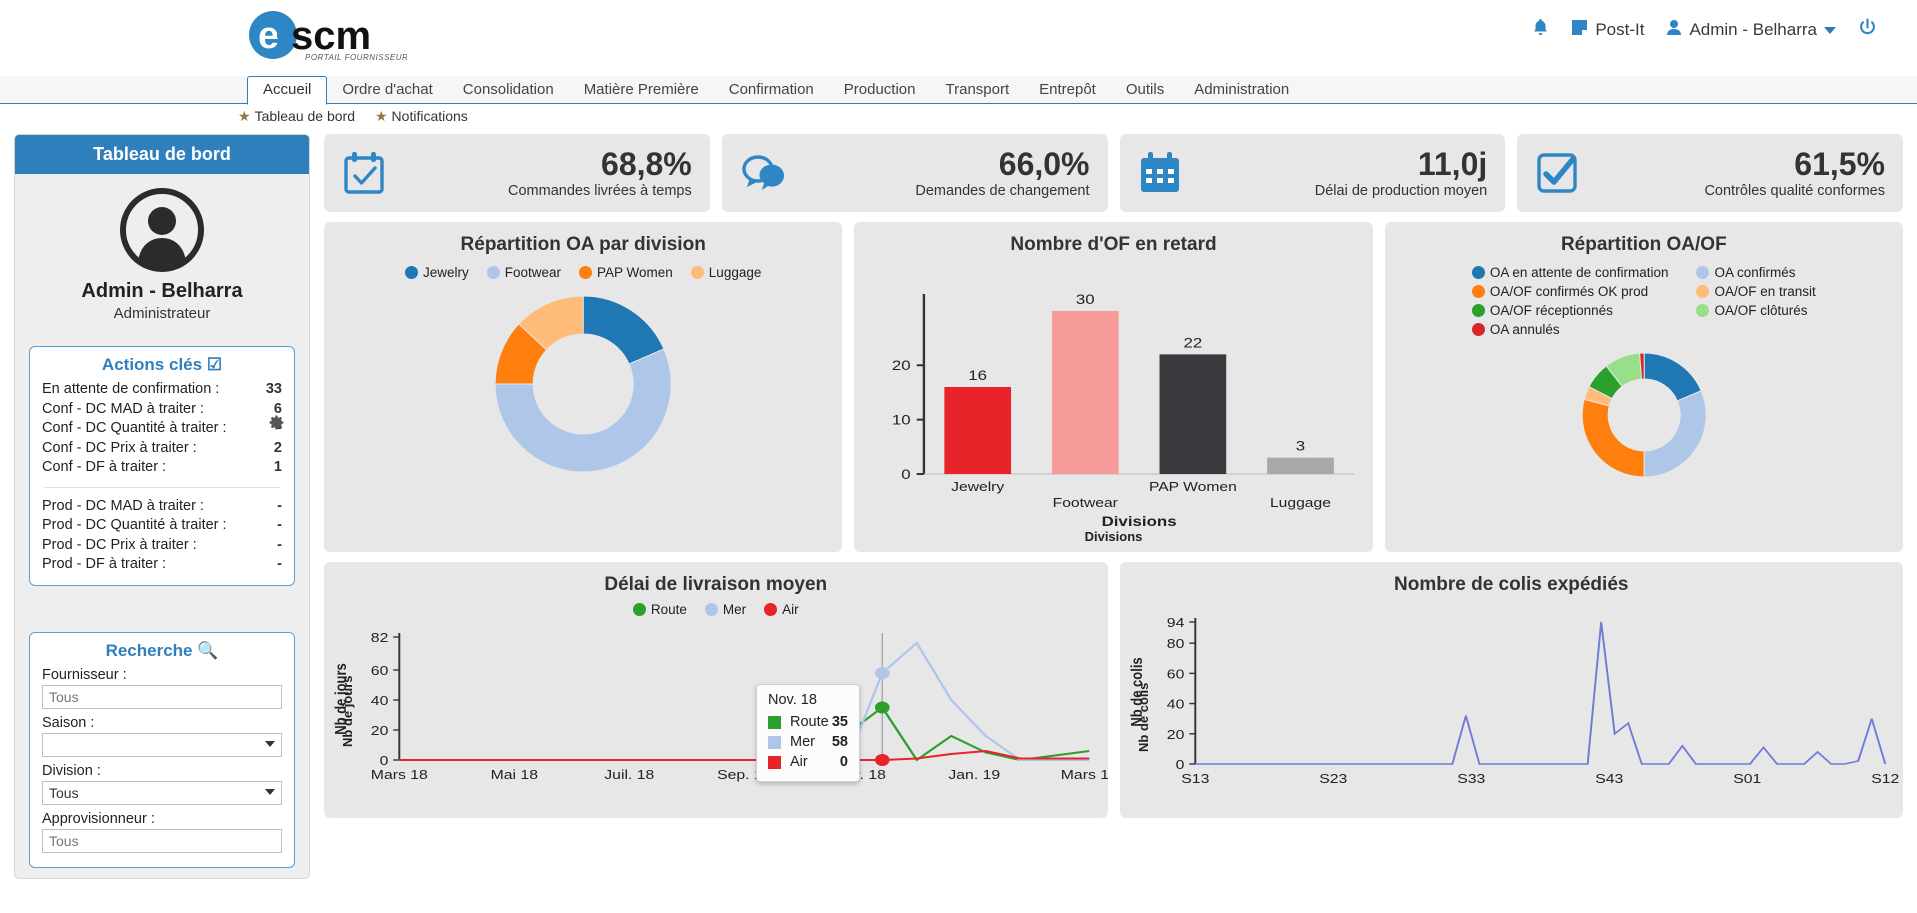 This screenshot has height=913, width=1917. Describe the element at coordinates (149, 650) in the screenshot. I see `recherche-title-label: Recherche` at that location.